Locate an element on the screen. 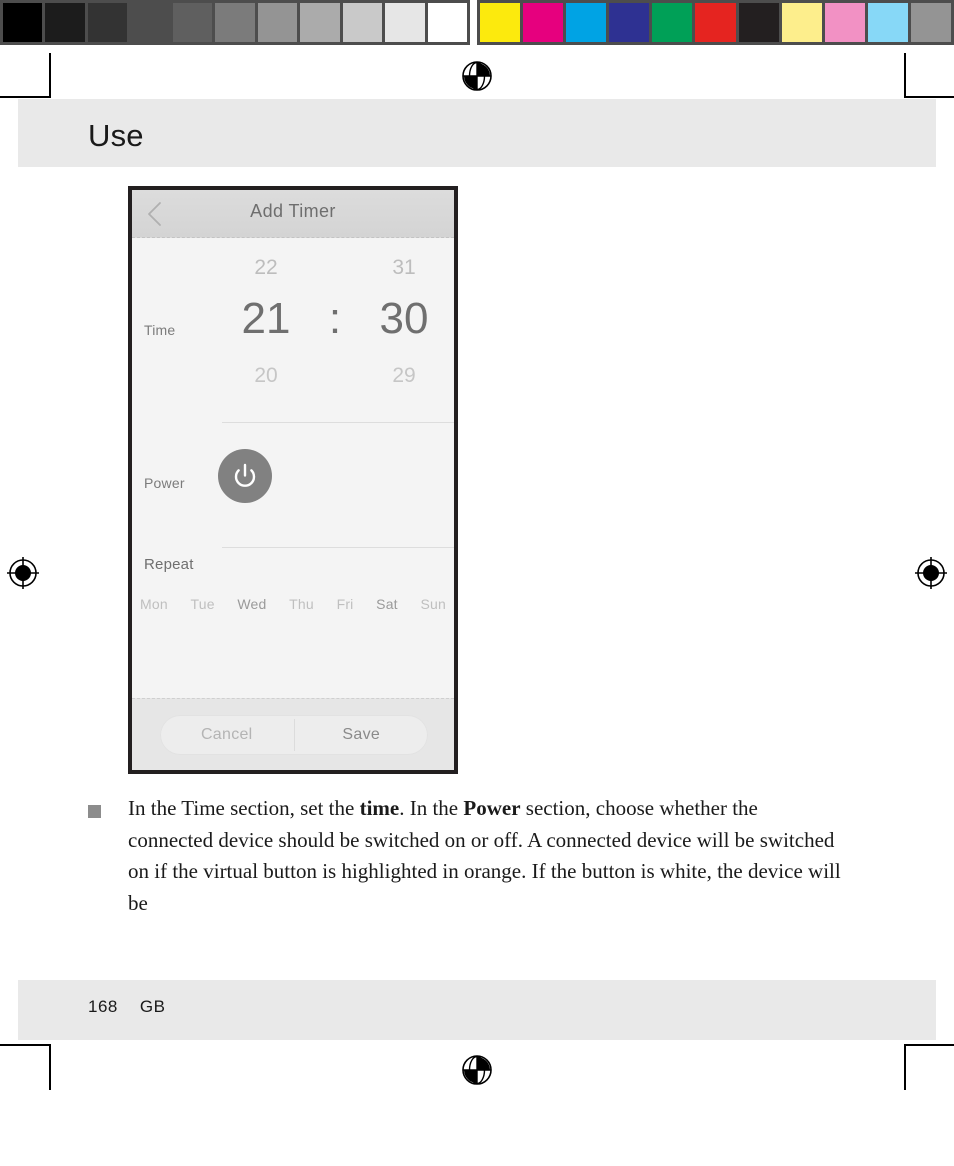 The width and height of the screenshot is (954, 1166). time-separator-top is located at coordinates (335, 268).